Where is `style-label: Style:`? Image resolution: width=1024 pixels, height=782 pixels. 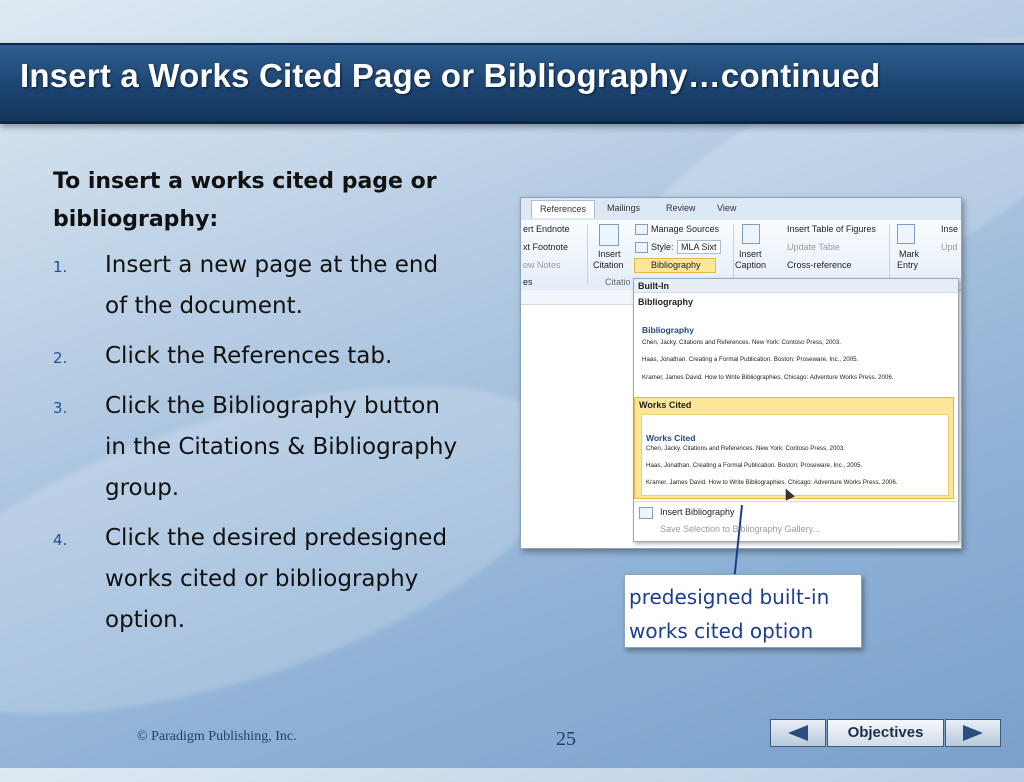 style-label: Style: is located at coordinates (662, 247).